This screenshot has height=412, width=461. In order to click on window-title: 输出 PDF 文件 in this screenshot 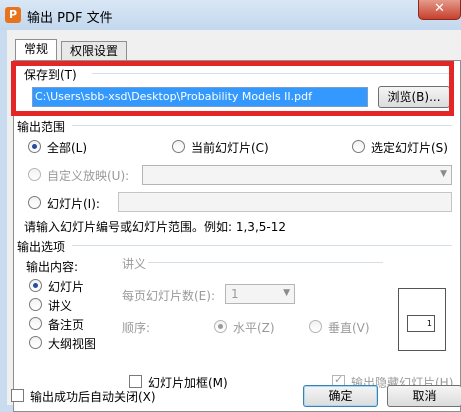, I will do `click(70, 18)`.